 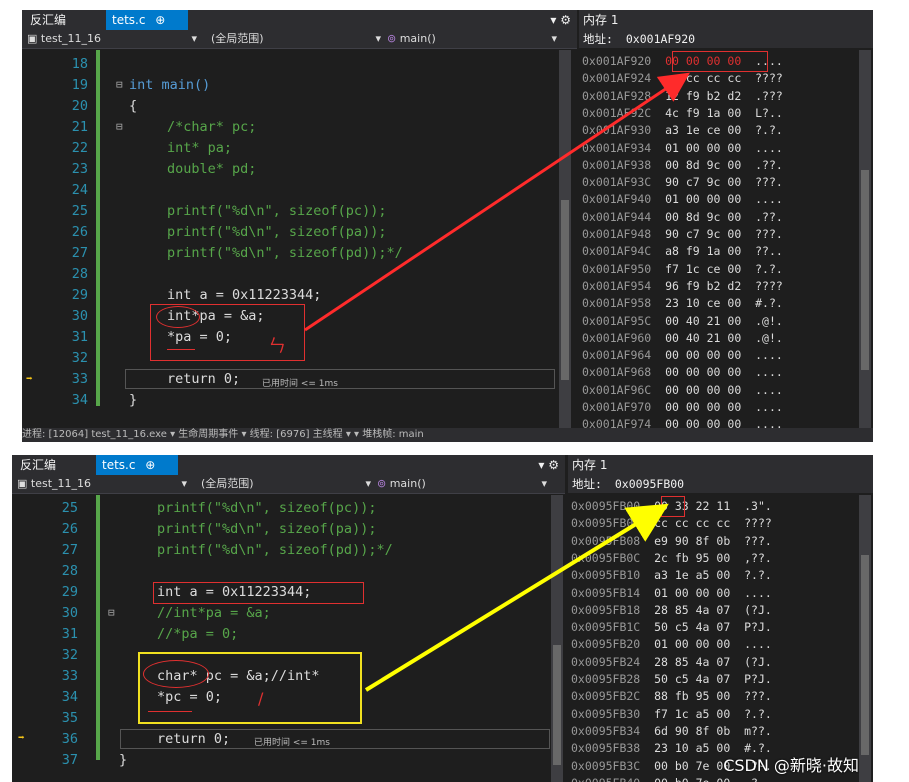 I want to click on line-number: 27, so click(x=69, y=550).